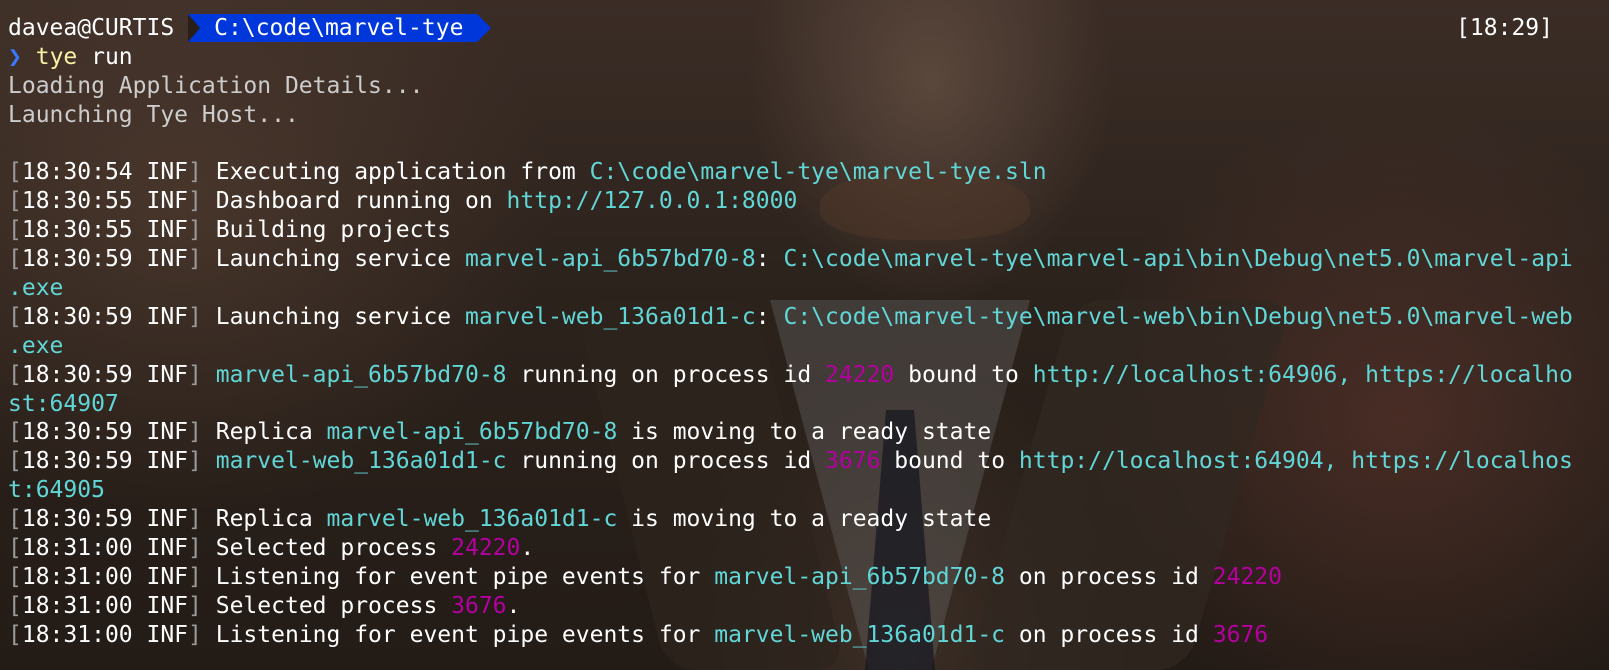 This screenshot has width=1609, height=670. I want to click on prompt-clock: [18:29], so click(1504, 28).